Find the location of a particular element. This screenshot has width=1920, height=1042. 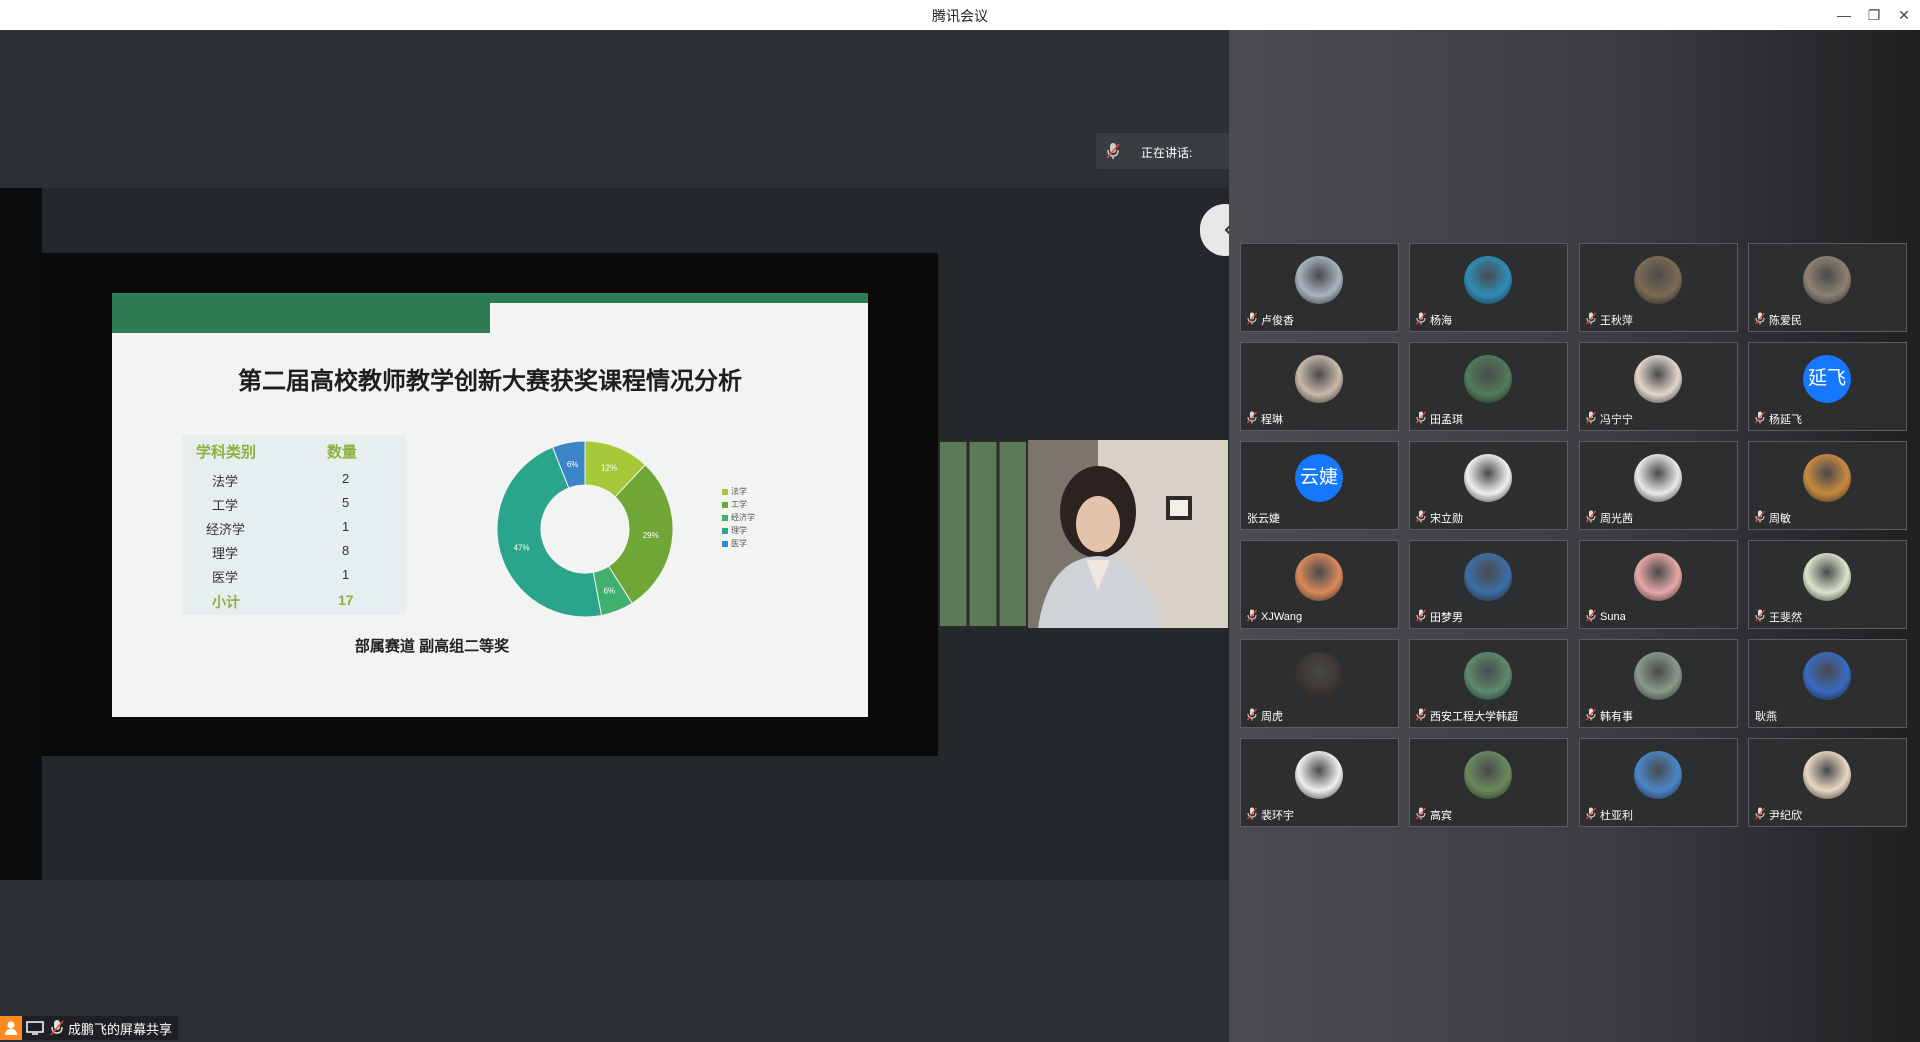

legend-label: 理学 is located at coordinates (739, 530).